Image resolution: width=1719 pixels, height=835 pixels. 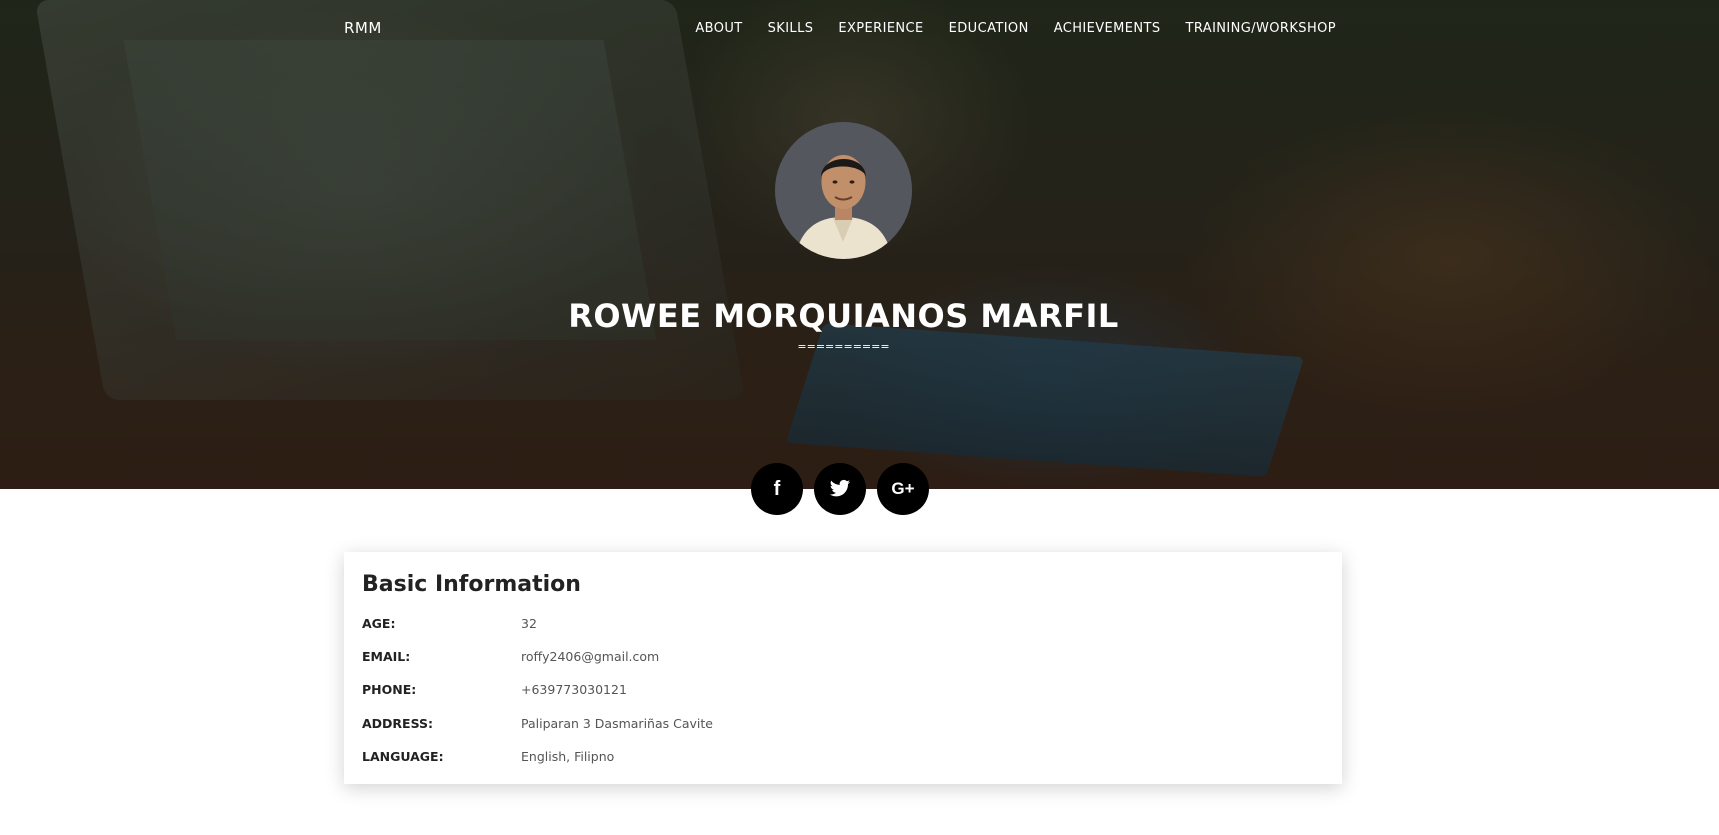 What do you see at coordinates (363, 28) in the screenshot?
I see `brand-logo: RMM` at bounding box center [363, 28].